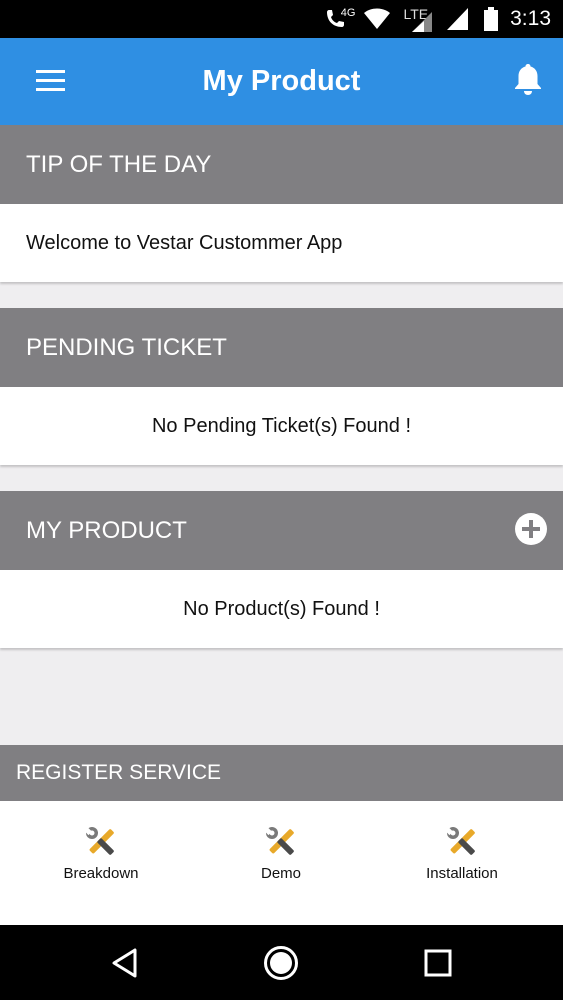 The width and height of the screenshot is (563, 1000). I want to click on installation-button: Installation, so click(462, 860).